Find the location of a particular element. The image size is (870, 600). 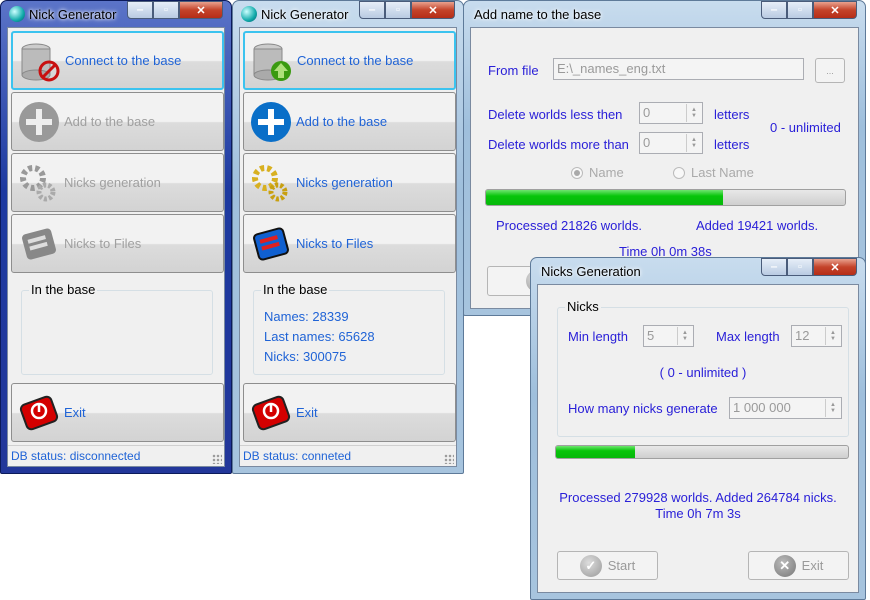

window-title: Nick Generator is located at coordinates (73, 14).